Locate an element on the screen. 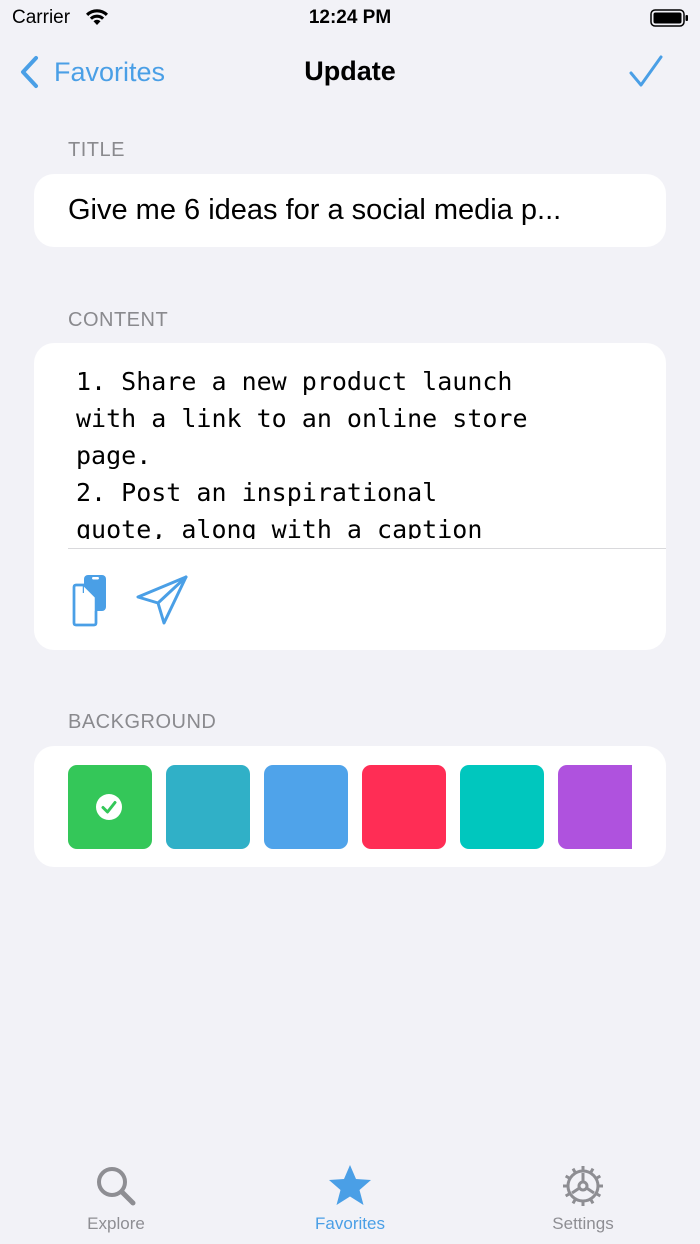 The image size is (700, 1244). background-section-header: BACKGROUND is located at coordinates (142, 722).